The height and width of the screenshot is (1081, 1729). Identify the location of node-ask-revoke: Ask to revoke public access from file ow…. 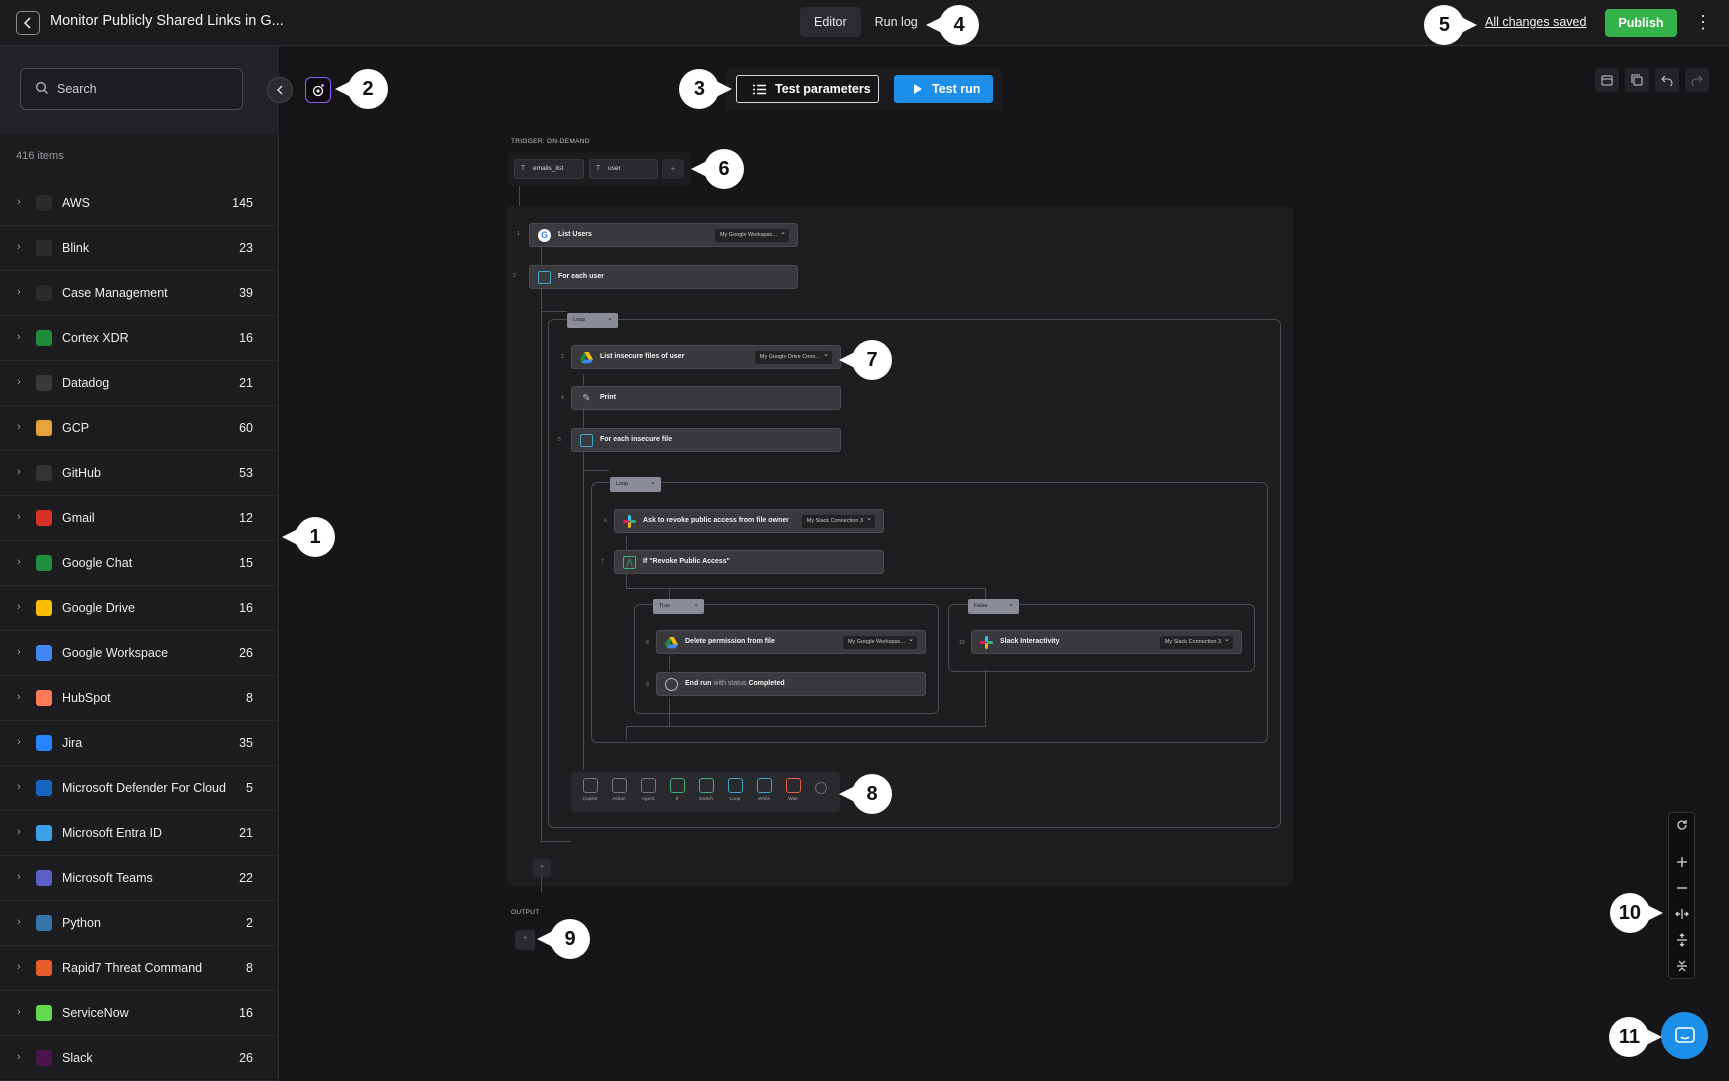
(749, 521).